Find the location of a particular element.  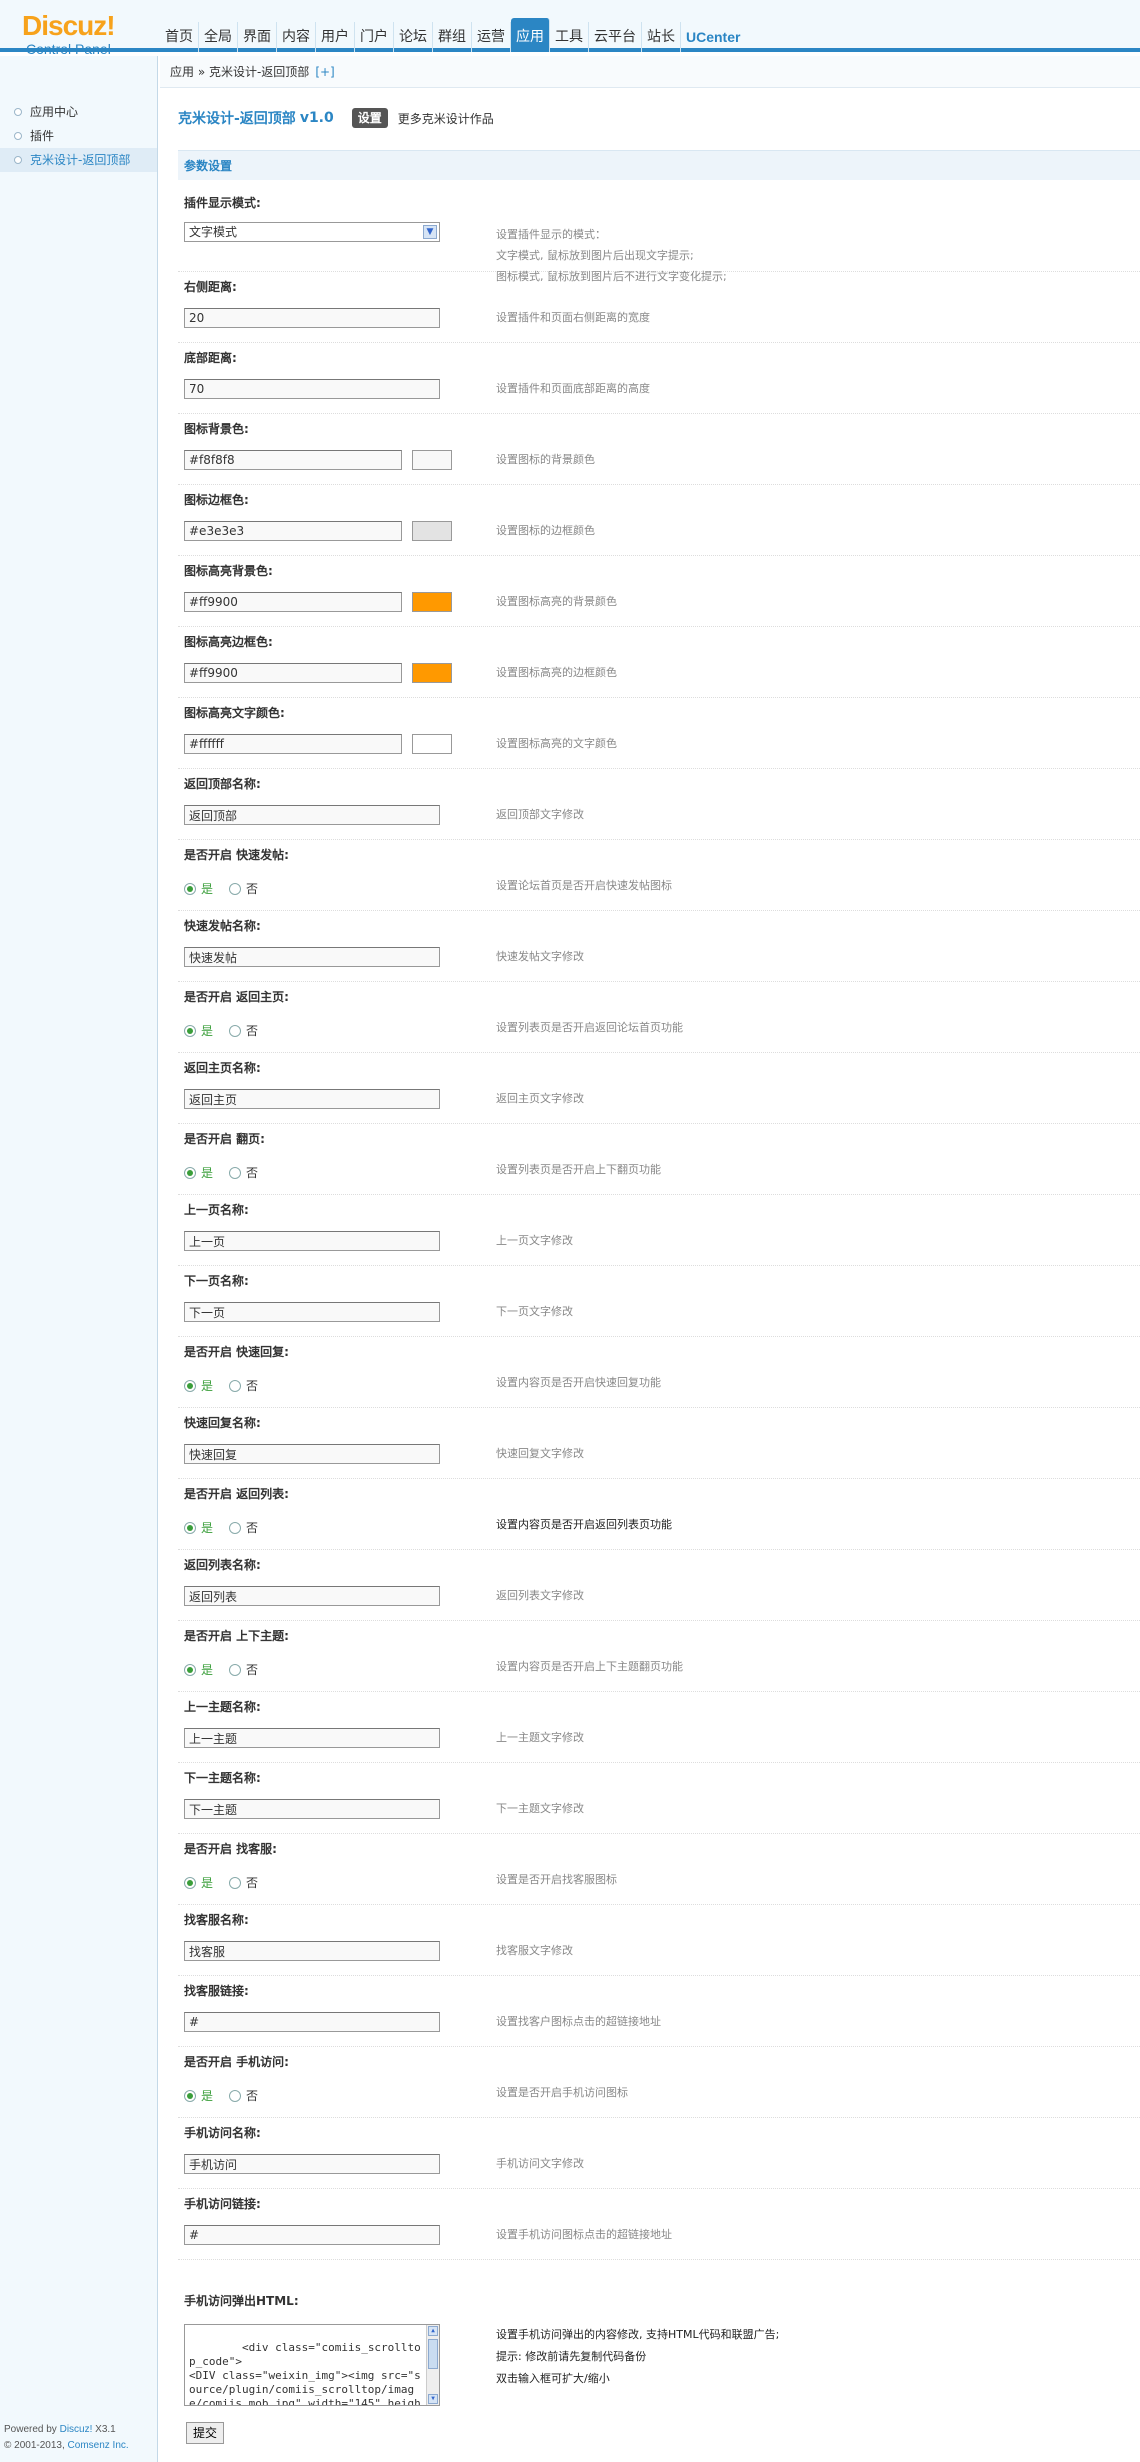

right-dist-input is located at coordinates (312, 318).